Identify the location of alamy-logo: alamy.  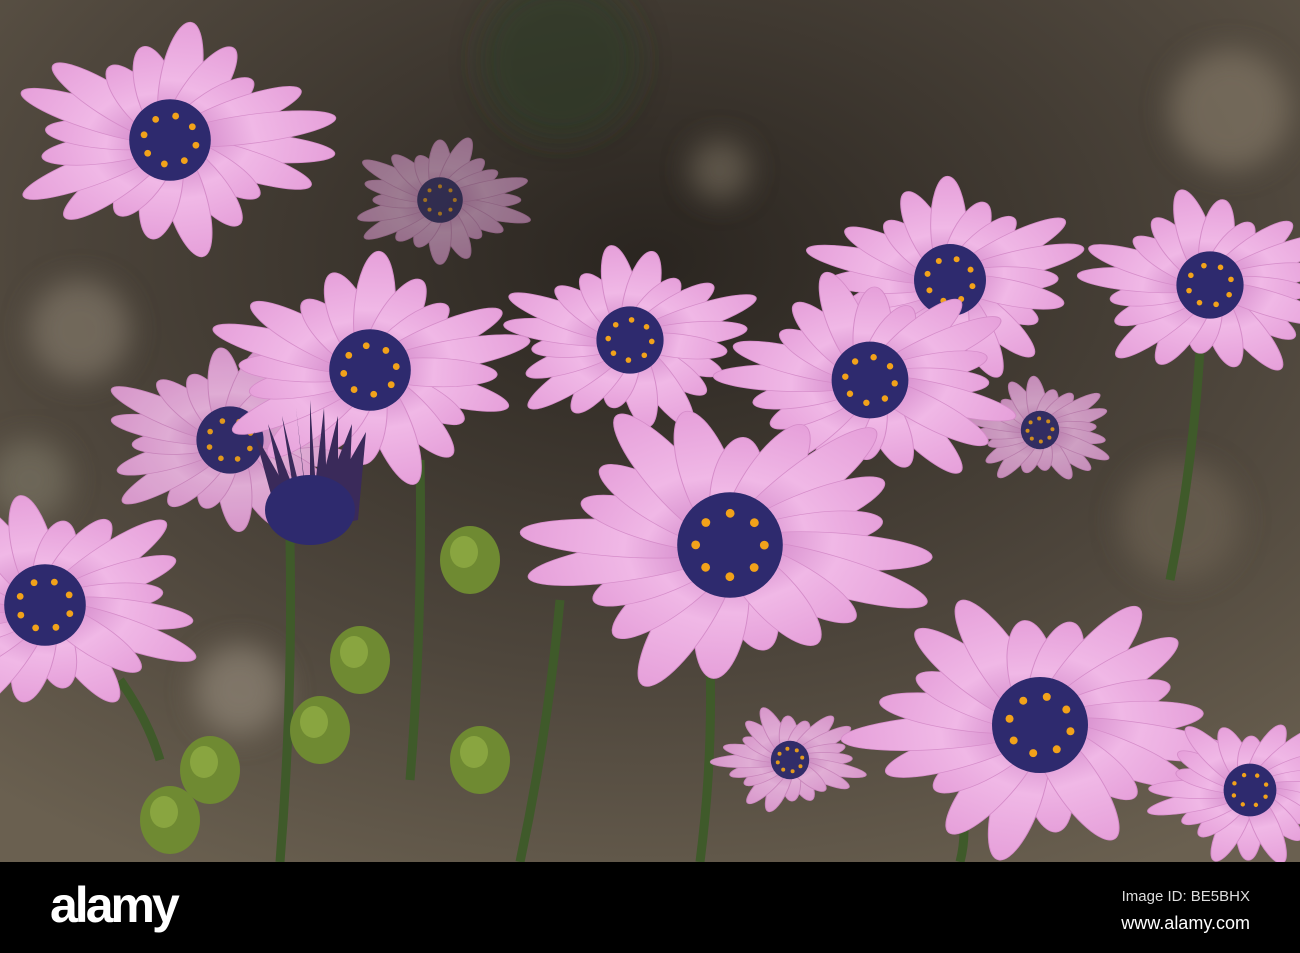
(115, 905).